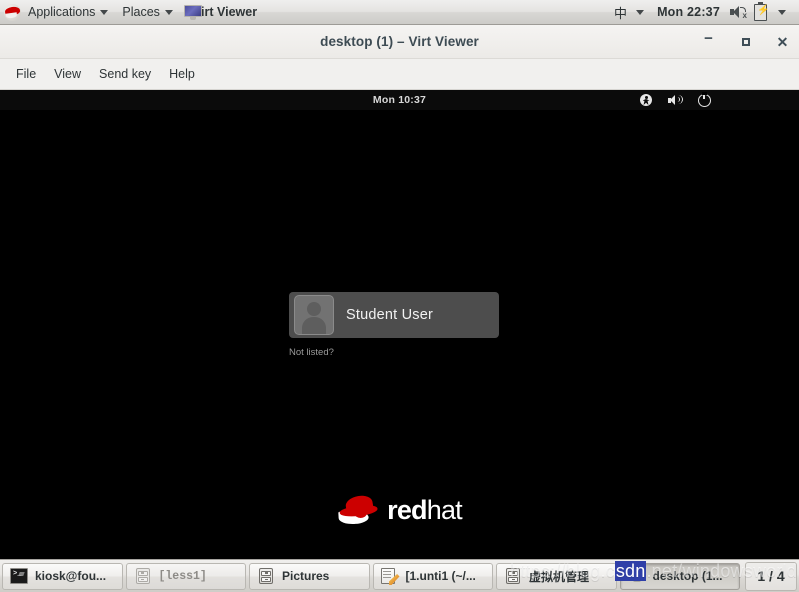 The height and width of the screenshot is (592, 799). I want to click on taskbar-item-pictures: Pictures, so click(309, 576).